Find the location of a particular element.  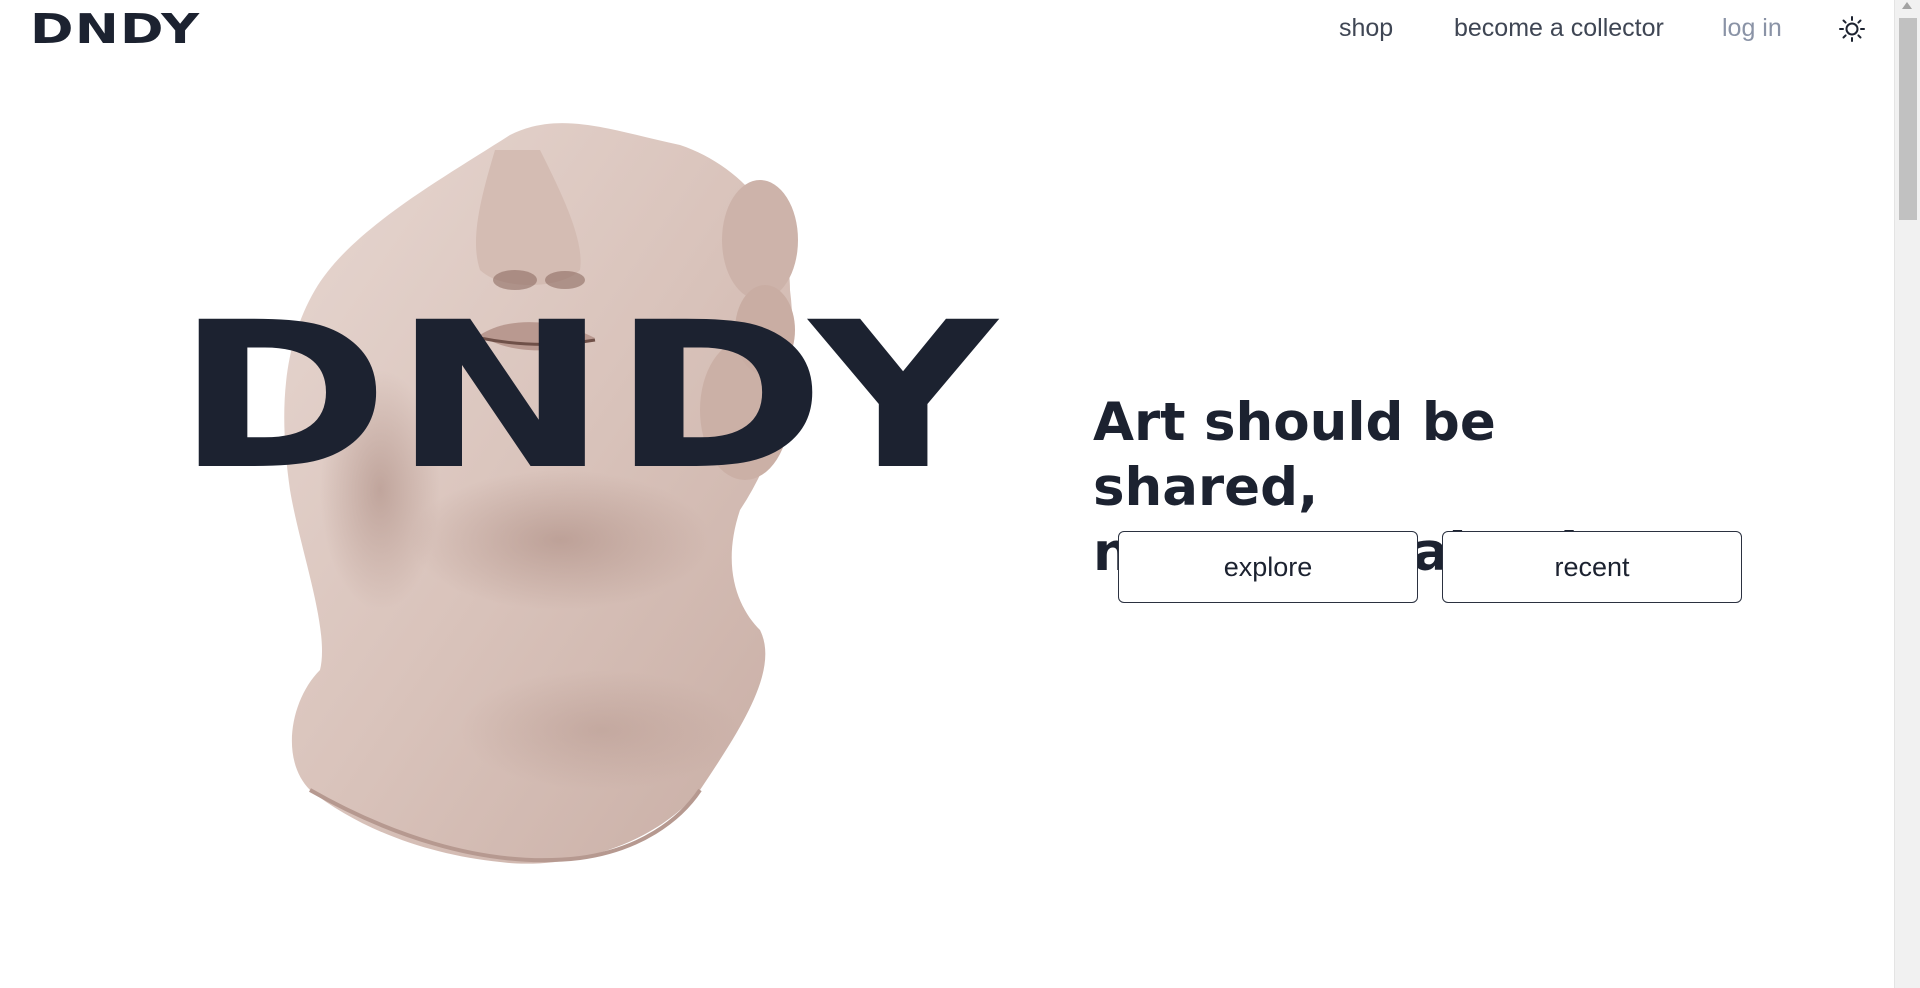

nav-login-link: log in is located at coordinates (1752, 28).